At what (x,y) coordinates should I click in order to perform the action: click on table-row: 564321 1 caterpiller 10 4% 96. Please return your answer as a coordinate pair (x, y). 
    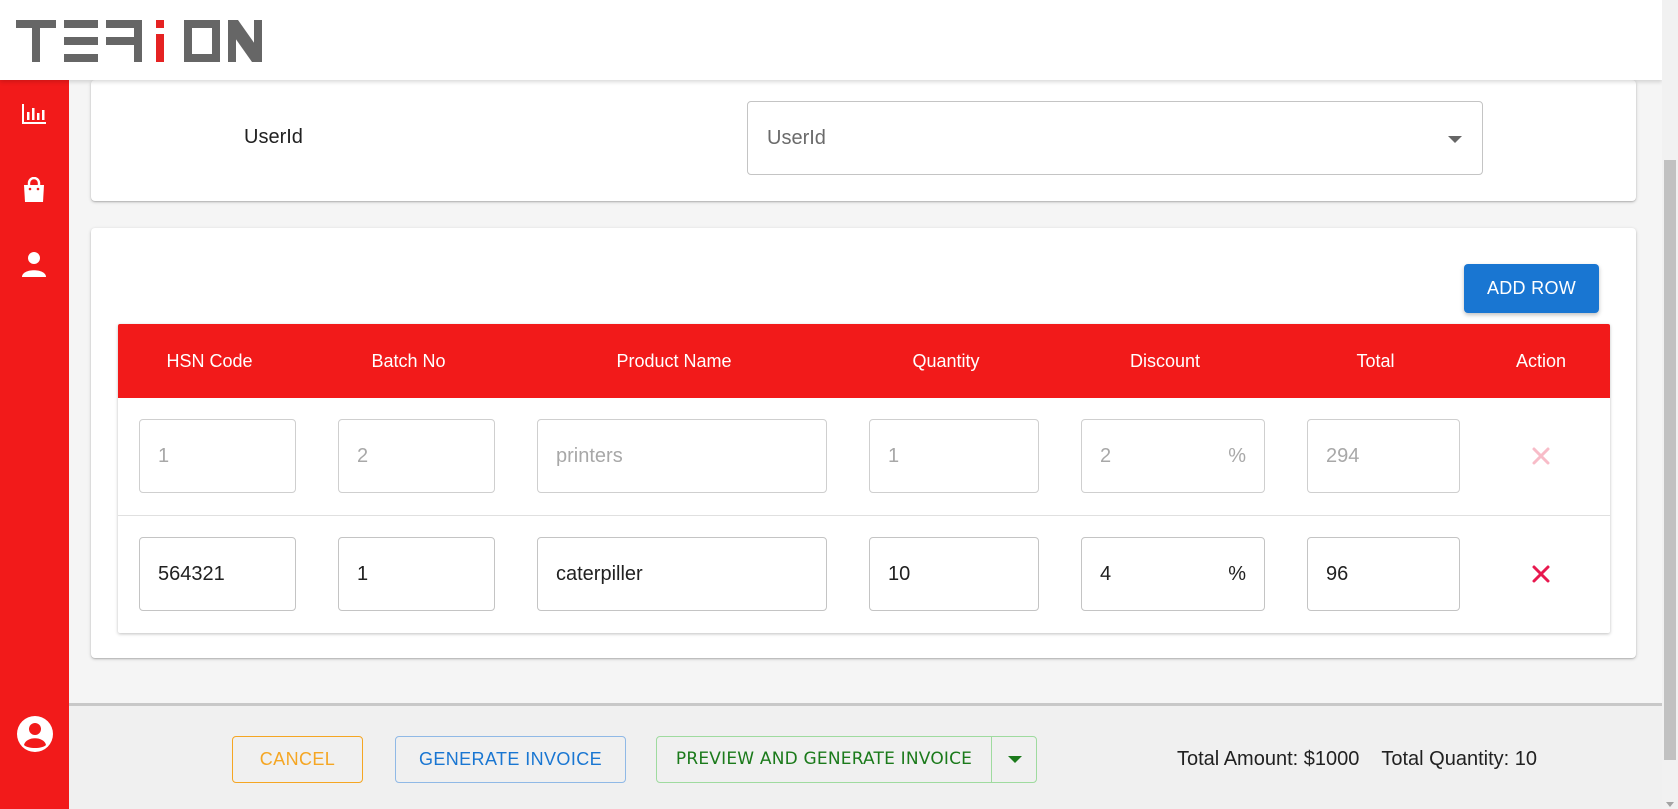
    Looking at the image, I should click on (864, 573).